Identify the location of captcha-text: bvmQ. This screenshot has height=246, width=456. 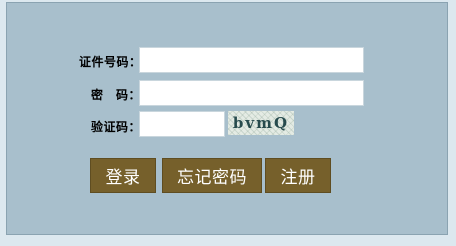
(261, 123).